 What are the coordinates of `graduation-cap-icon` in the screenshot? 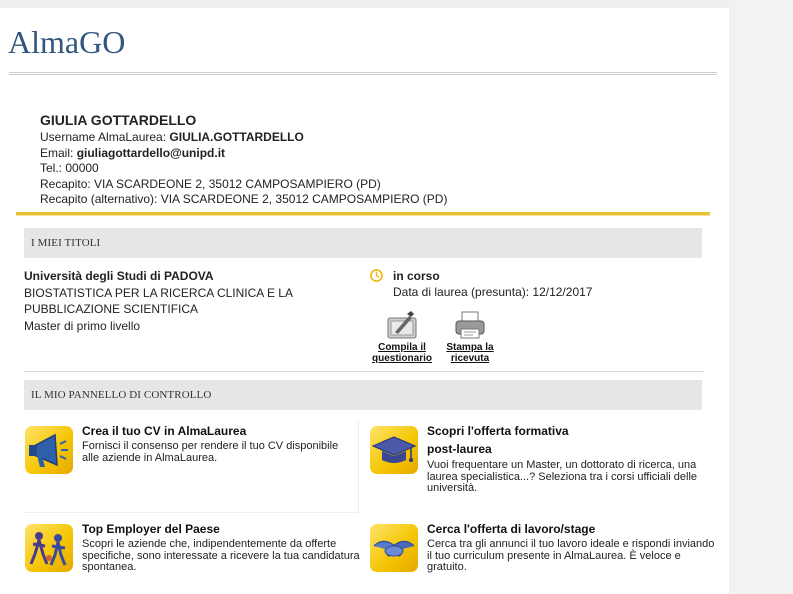 It's located at (394, 450).